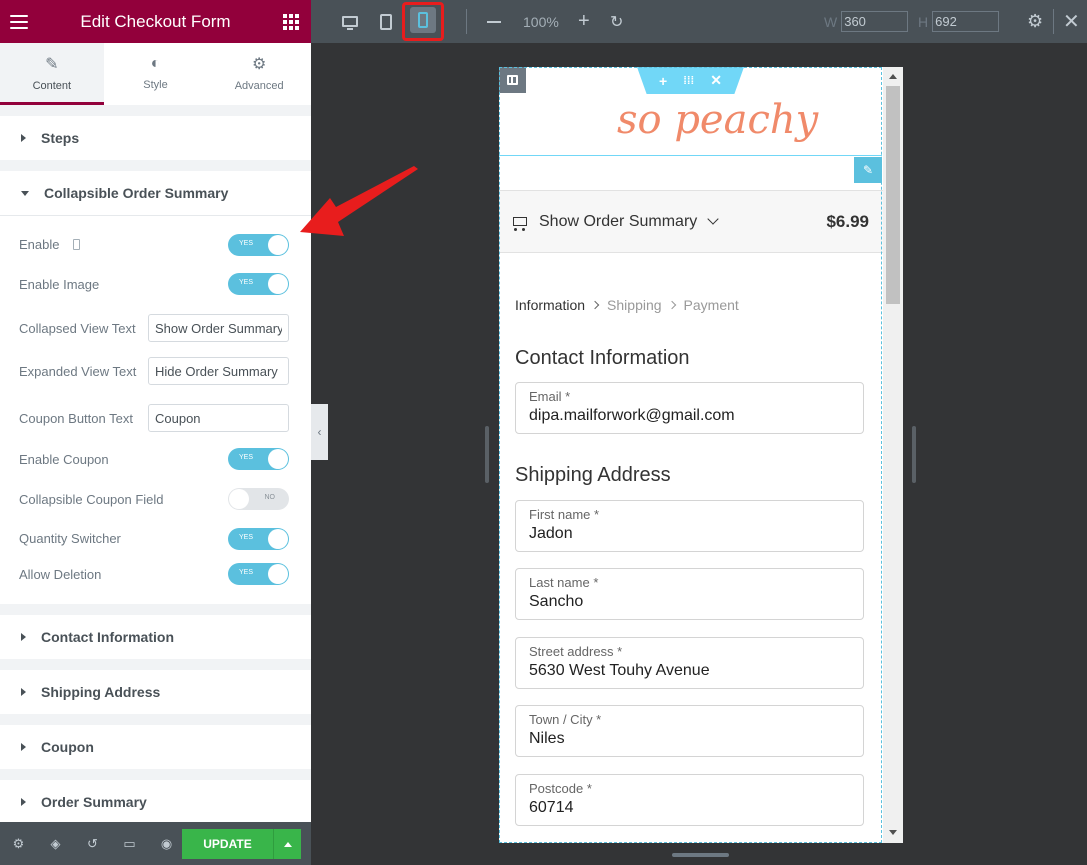  Describe the element at coordinates (700, 855) in the screenshot. I see `bottom-resize-handle` at that location.